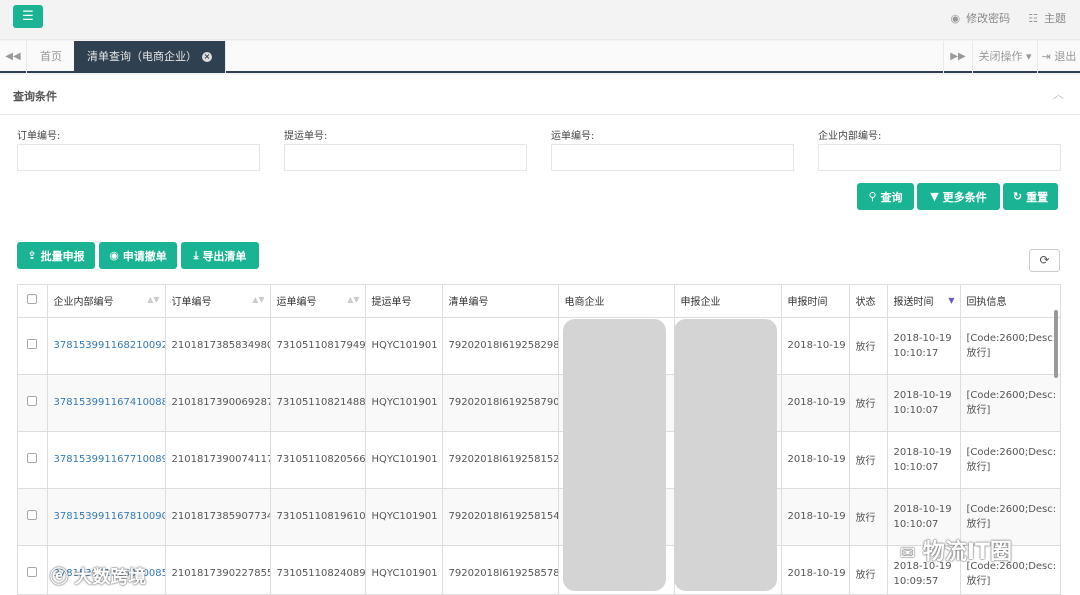 The height and width of the screenshot is (595, 1080). I want to click on logout-icon: ⇥, so click(1046, 56).